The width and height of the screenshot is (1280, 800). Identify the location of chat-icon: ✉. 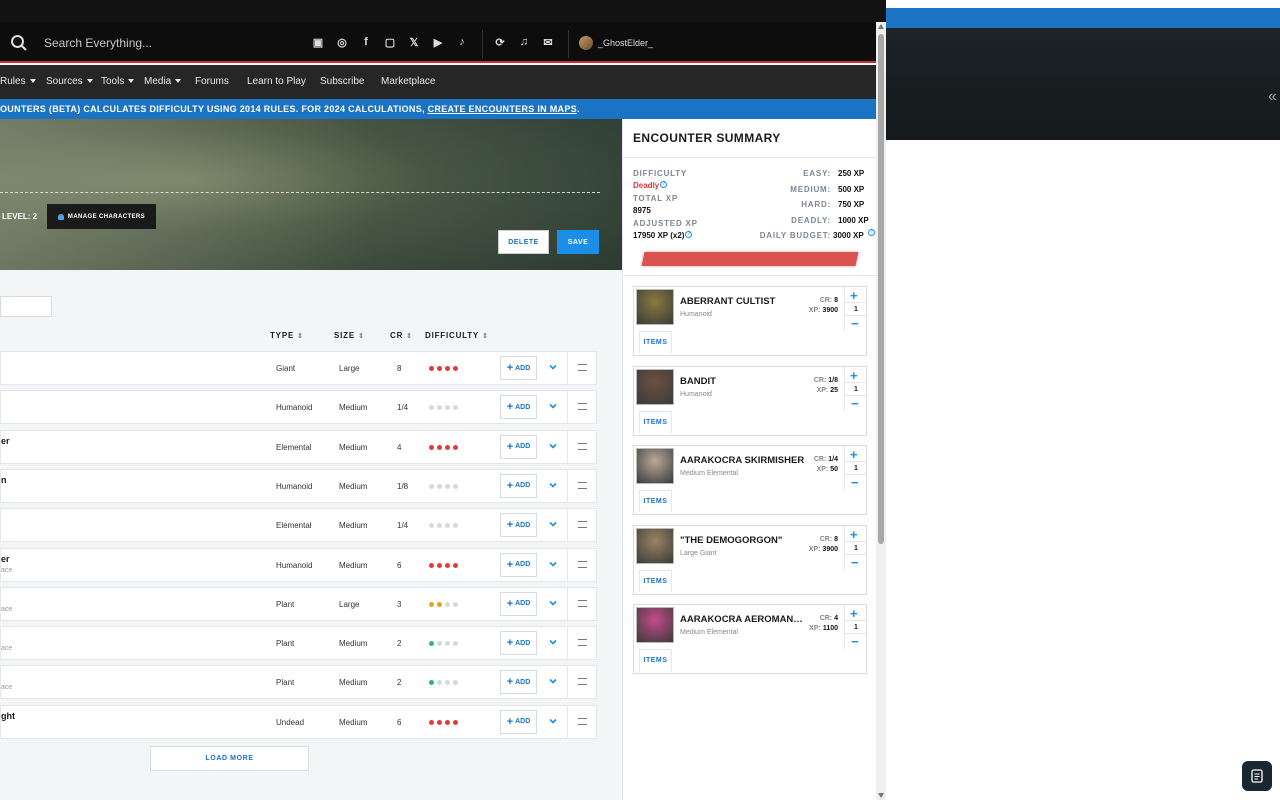
(548, 42).